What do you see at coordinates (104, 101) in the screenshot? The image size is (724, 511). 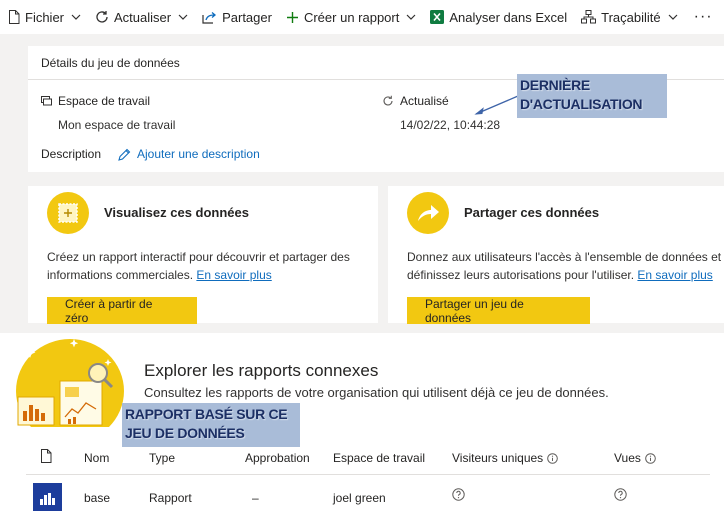 I see `workspace-label-text: Espace de travail` at bounding box center [104, 101].